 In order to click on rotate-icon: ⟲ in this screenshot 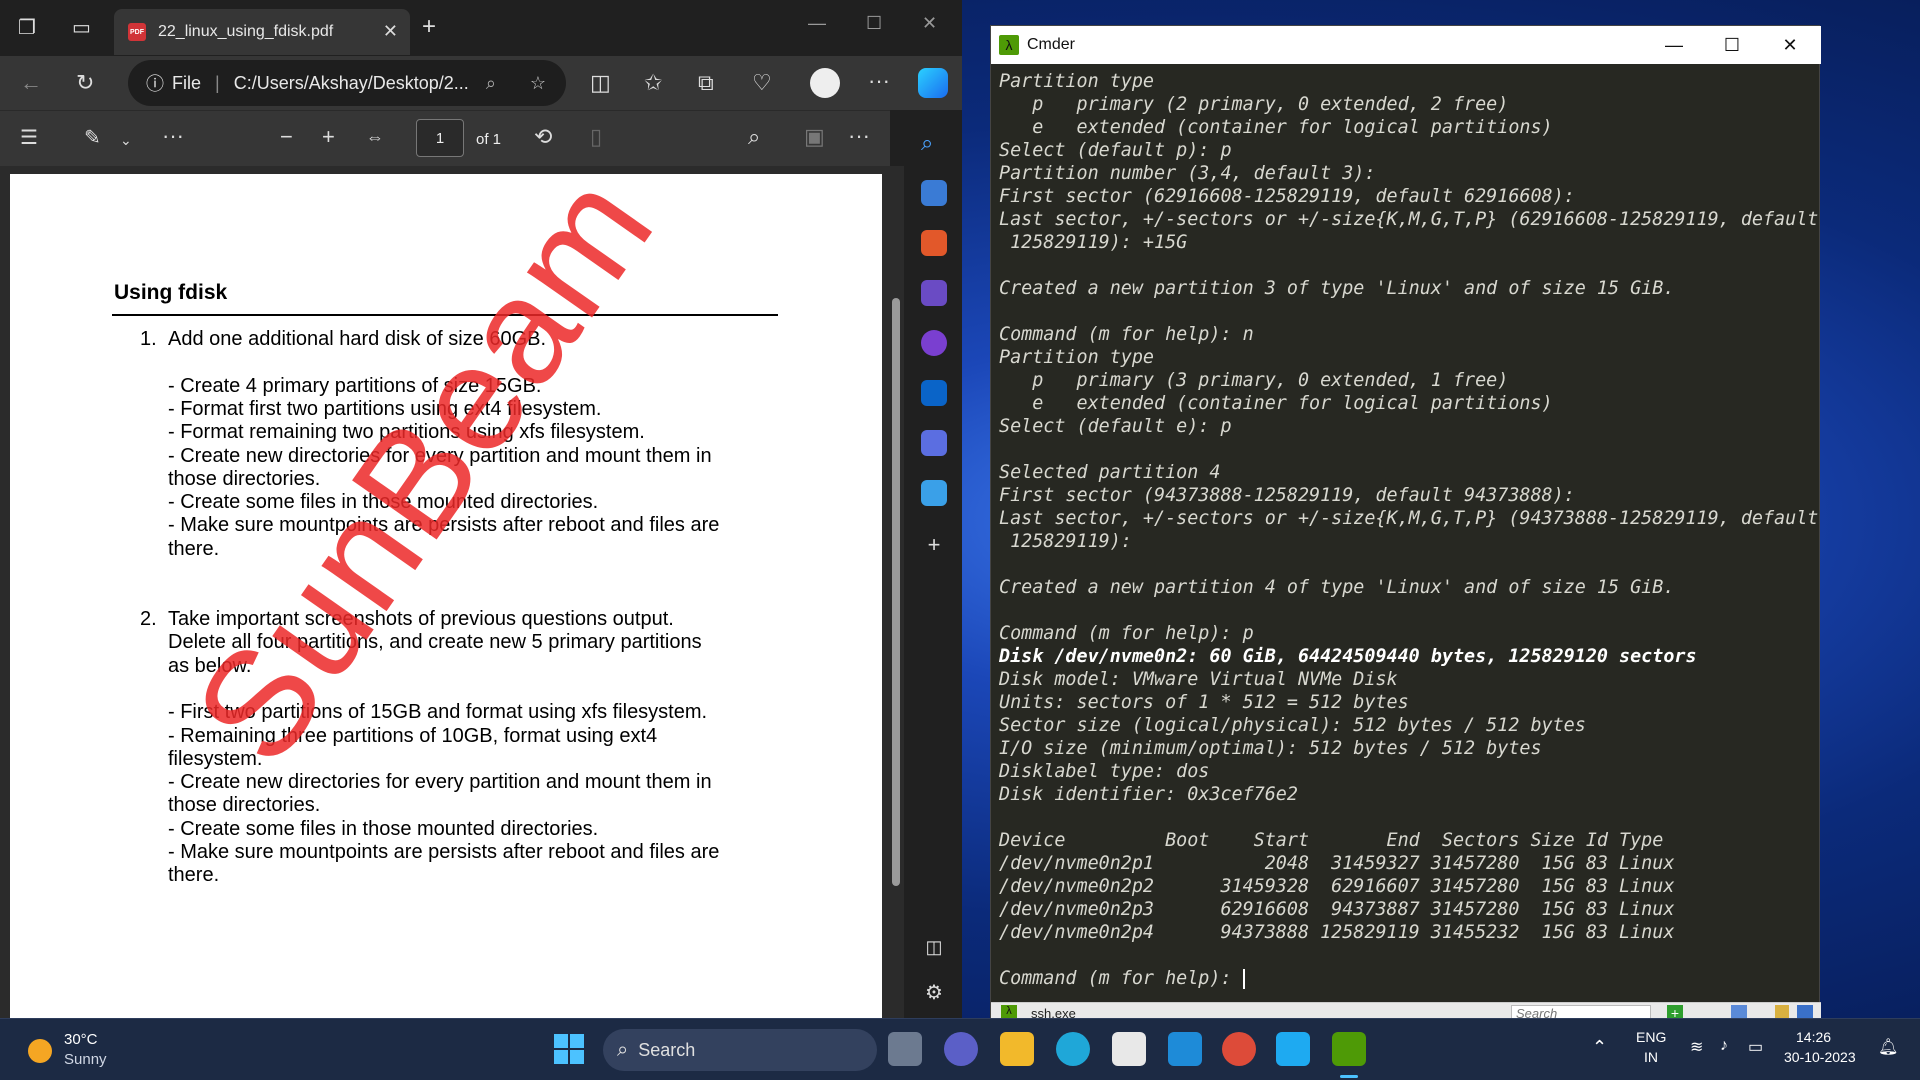, I will do `click(543, 137)`.